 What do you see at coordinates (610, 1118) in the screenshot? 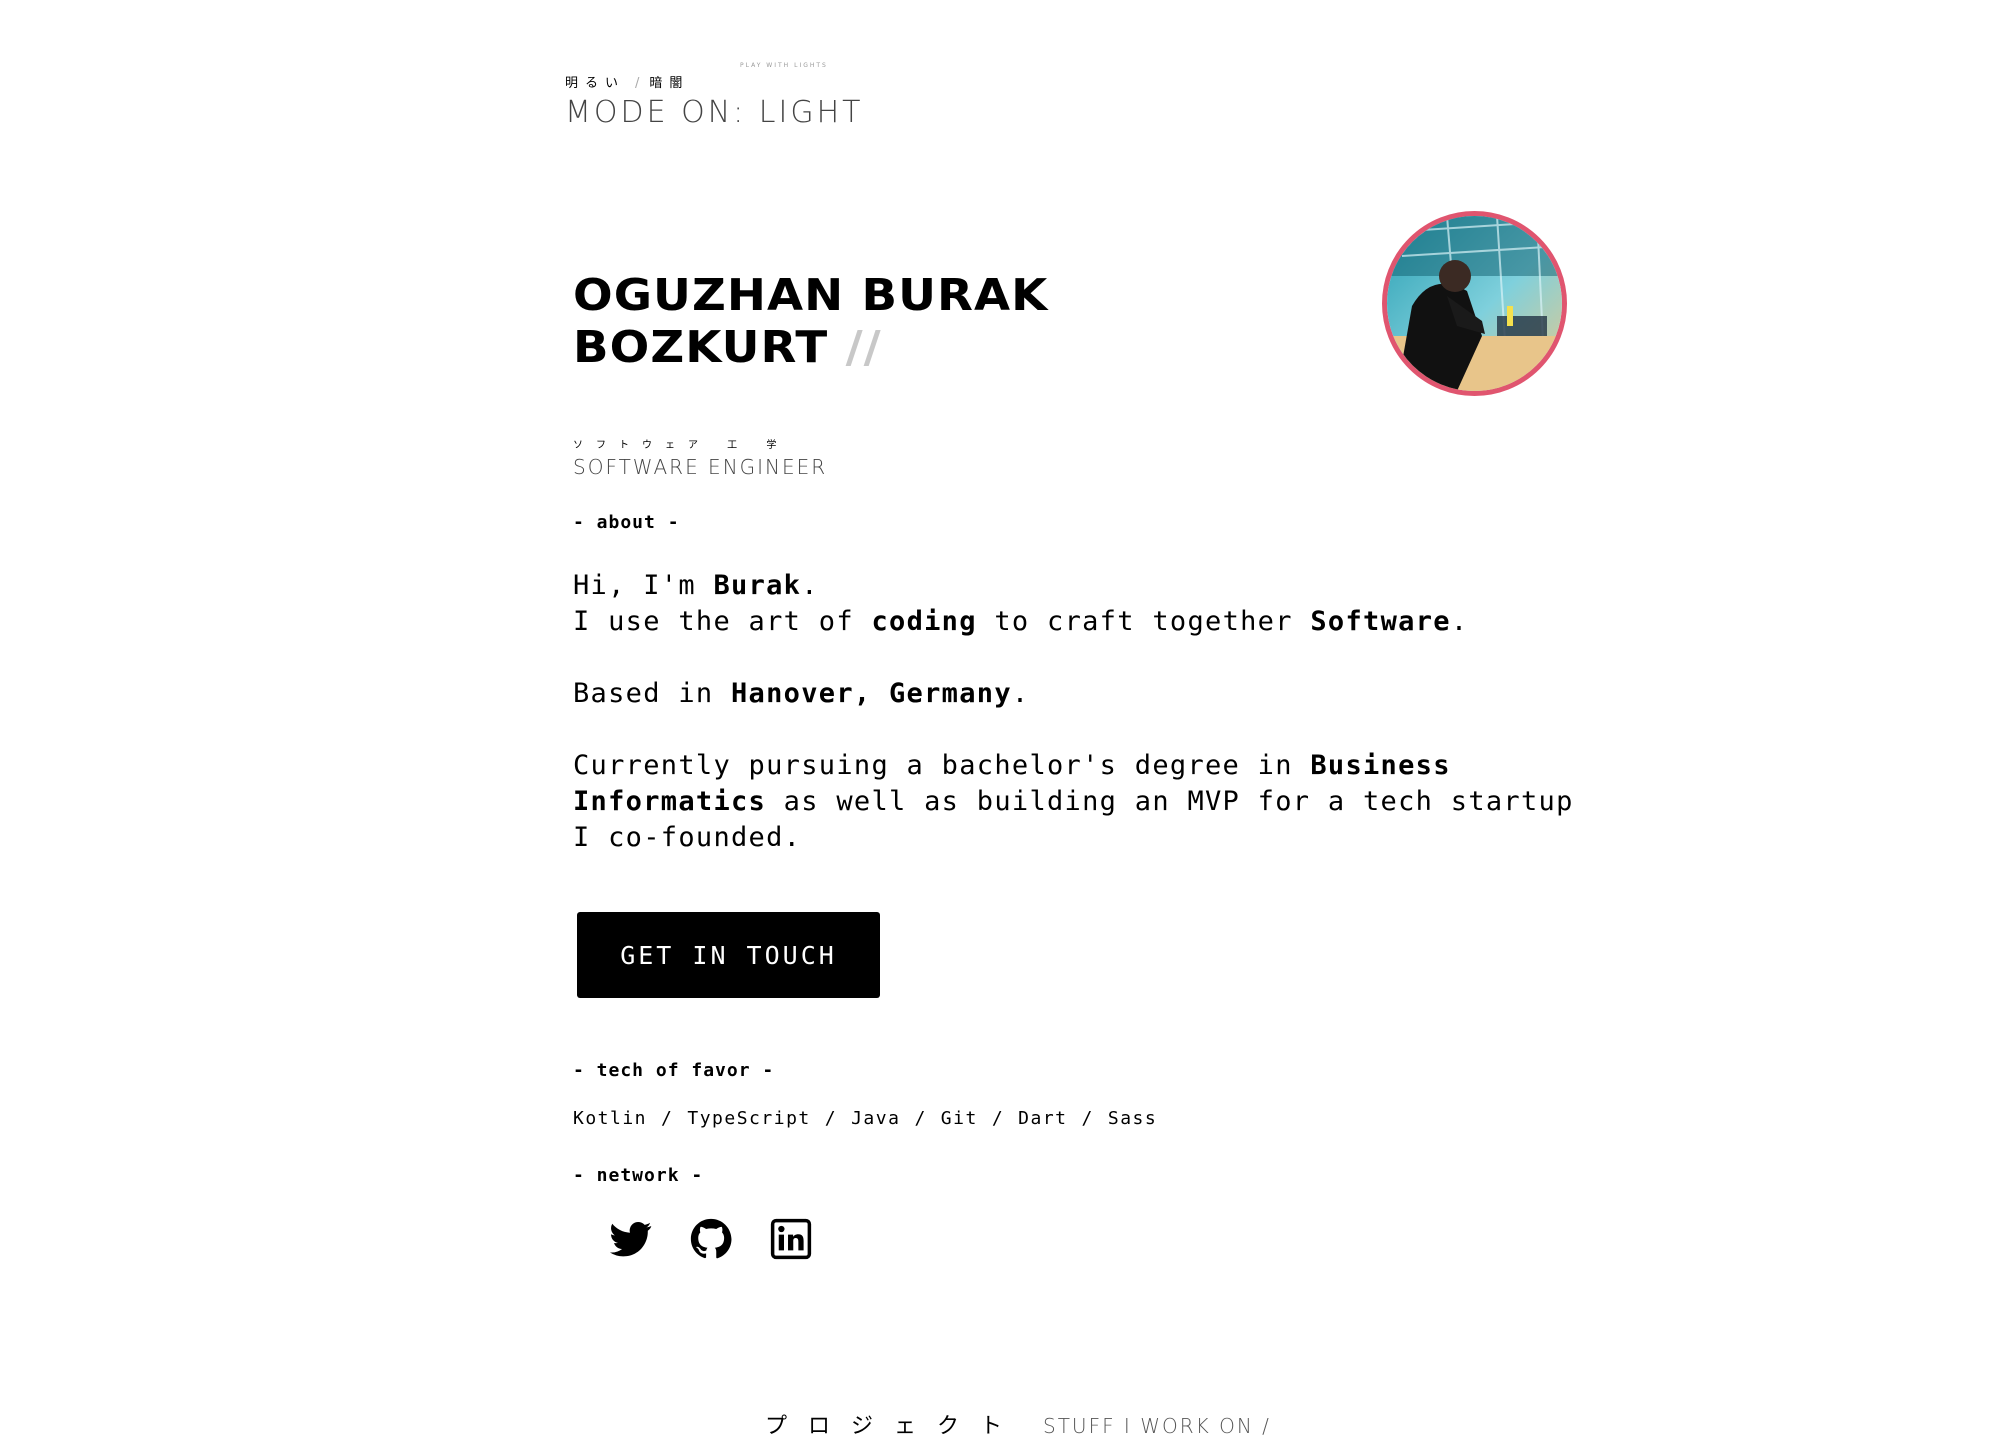
I see `tech-item: Kotlin` at bounding box center [610, 1118].